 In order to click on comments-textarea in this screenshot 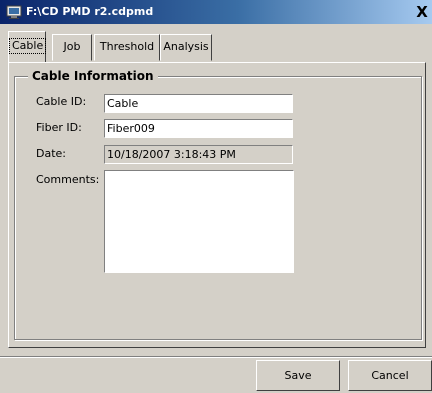, I will do `click(199, 221)`.